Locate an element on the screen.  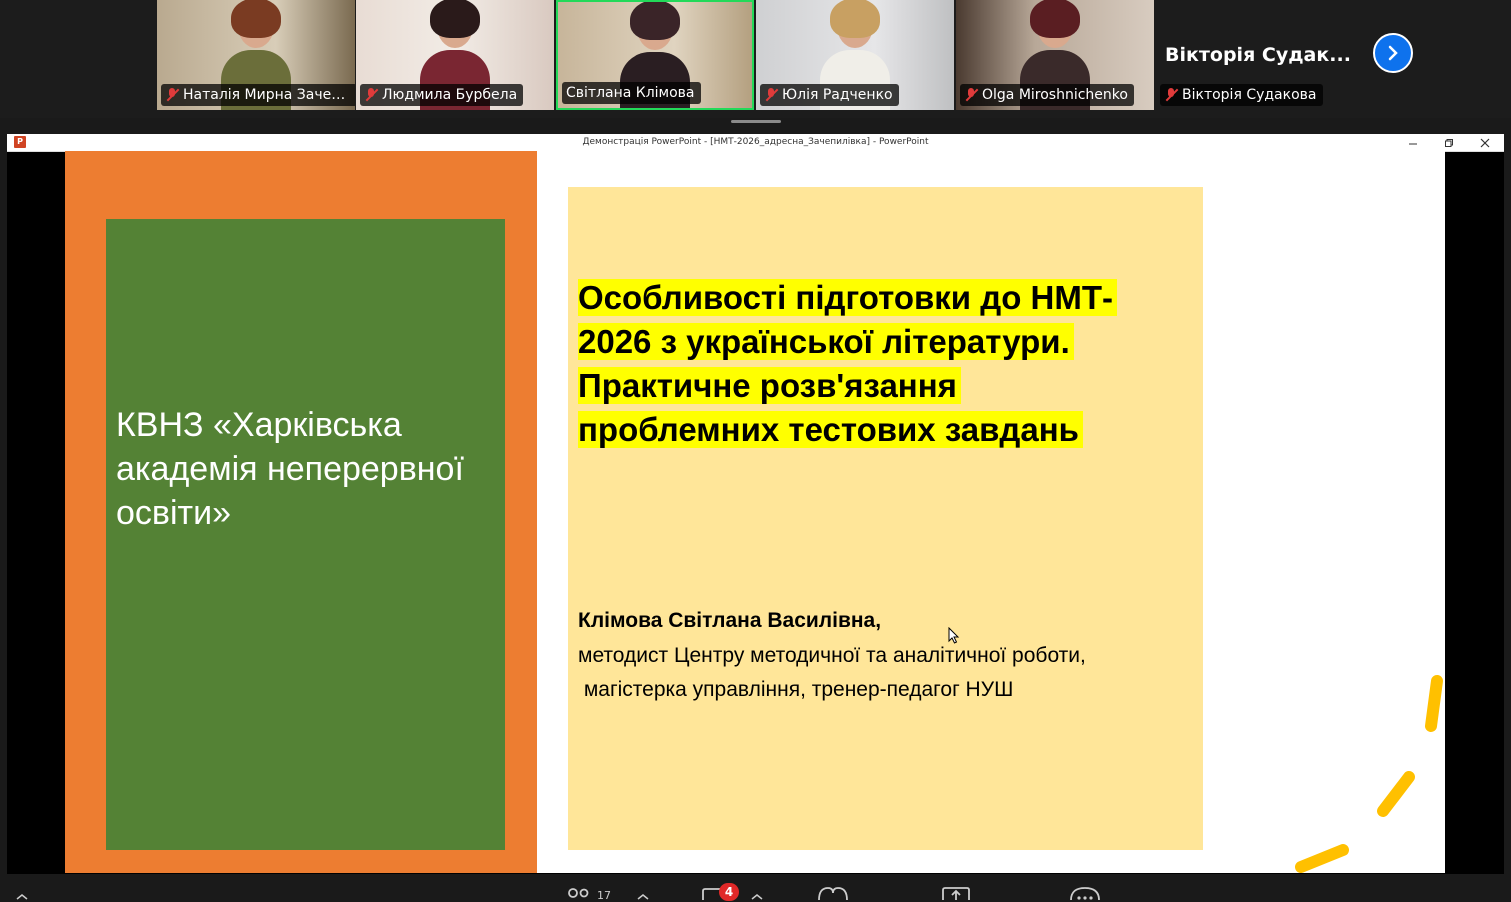
slide-title-line: Особливості підготовки до НМТ- is located at coordinates (847, 297).